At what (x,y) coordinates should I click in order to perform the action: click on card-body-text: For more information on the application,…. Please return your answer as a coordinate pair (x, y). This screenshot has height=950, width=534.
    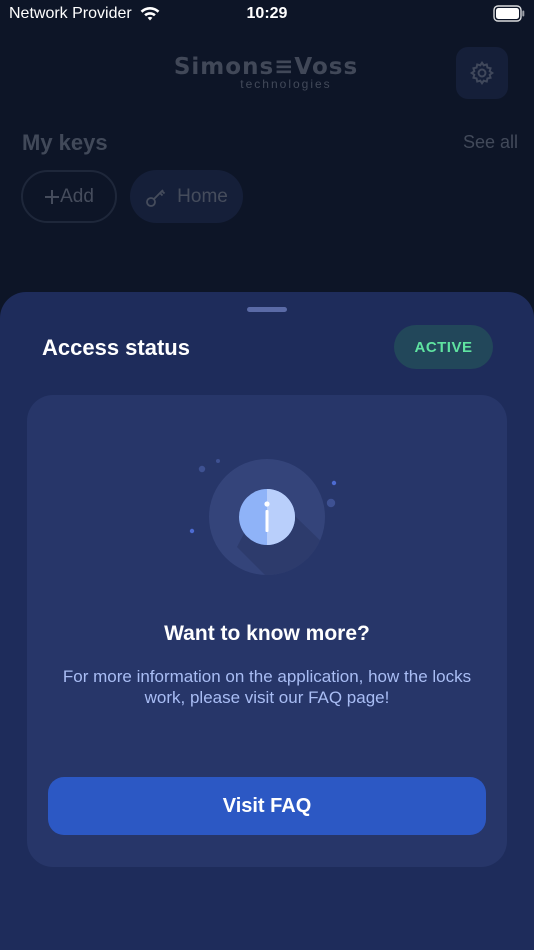
    Looking at the image, I should click on (267, 687).